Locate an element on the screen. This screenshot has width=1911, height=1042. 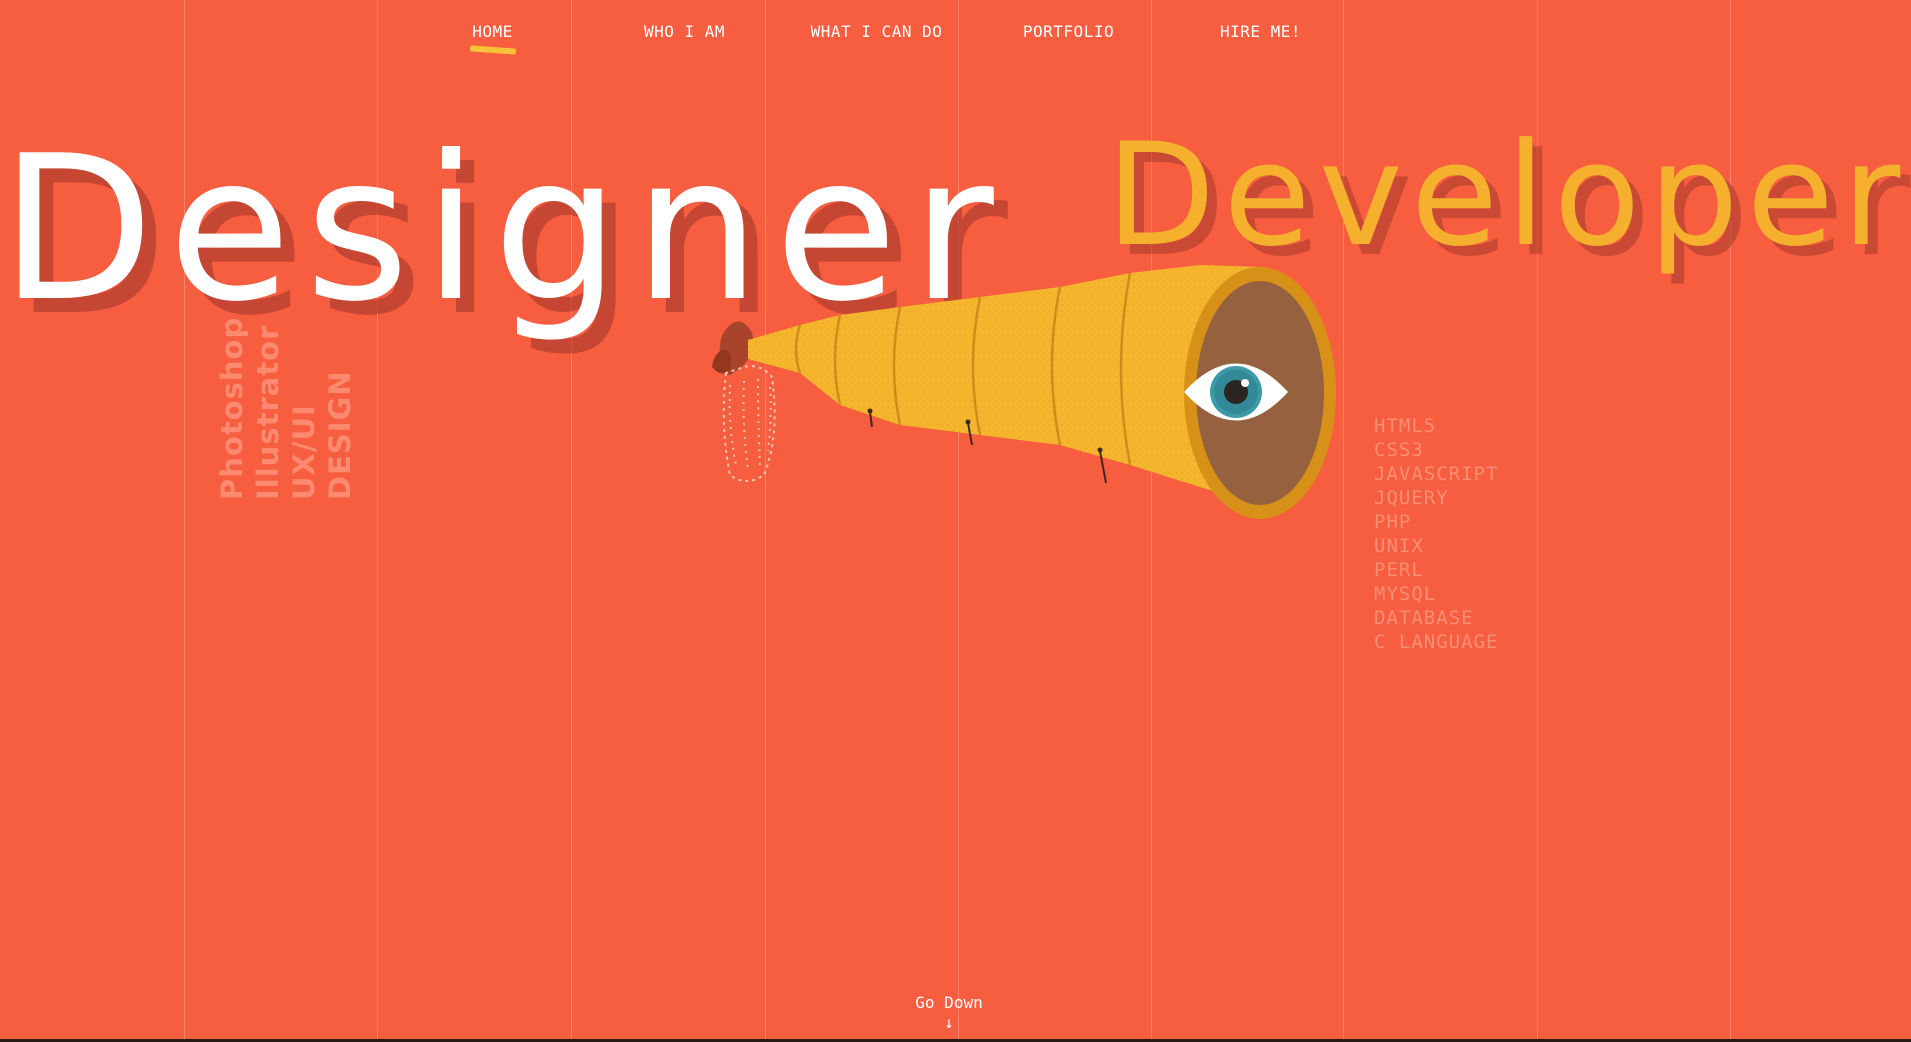
dev-skill-item: HTML5 is located at coordinates (1405, 426).